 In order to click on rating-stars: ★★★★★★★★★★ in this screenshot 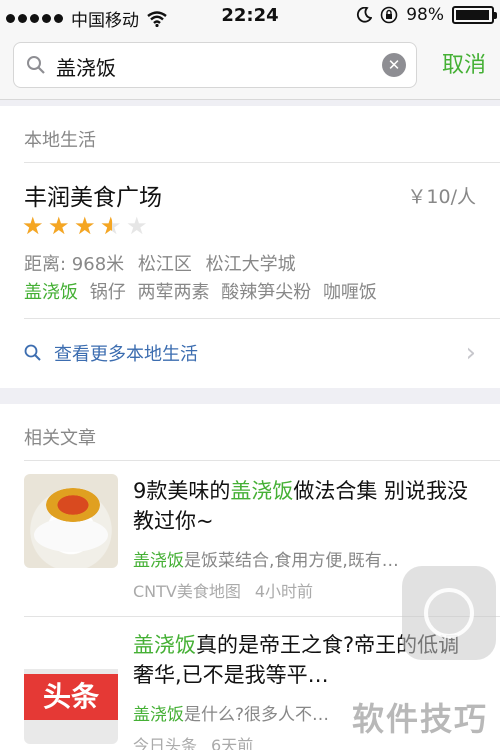, I will do `click(86, 226)`.